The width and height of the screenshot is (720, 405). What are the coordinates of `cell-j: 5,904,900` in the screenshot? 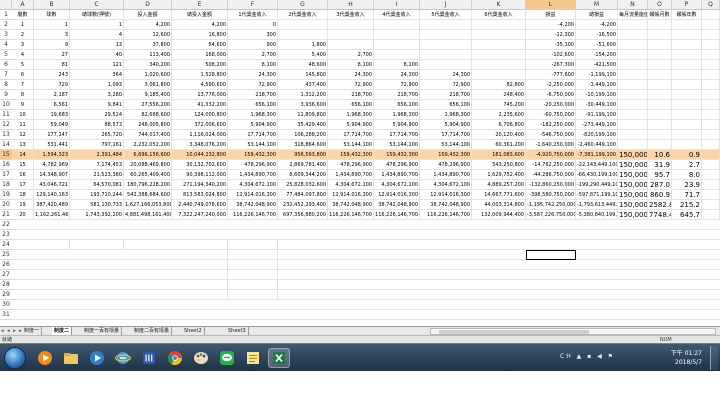 It's located at (446, 125).